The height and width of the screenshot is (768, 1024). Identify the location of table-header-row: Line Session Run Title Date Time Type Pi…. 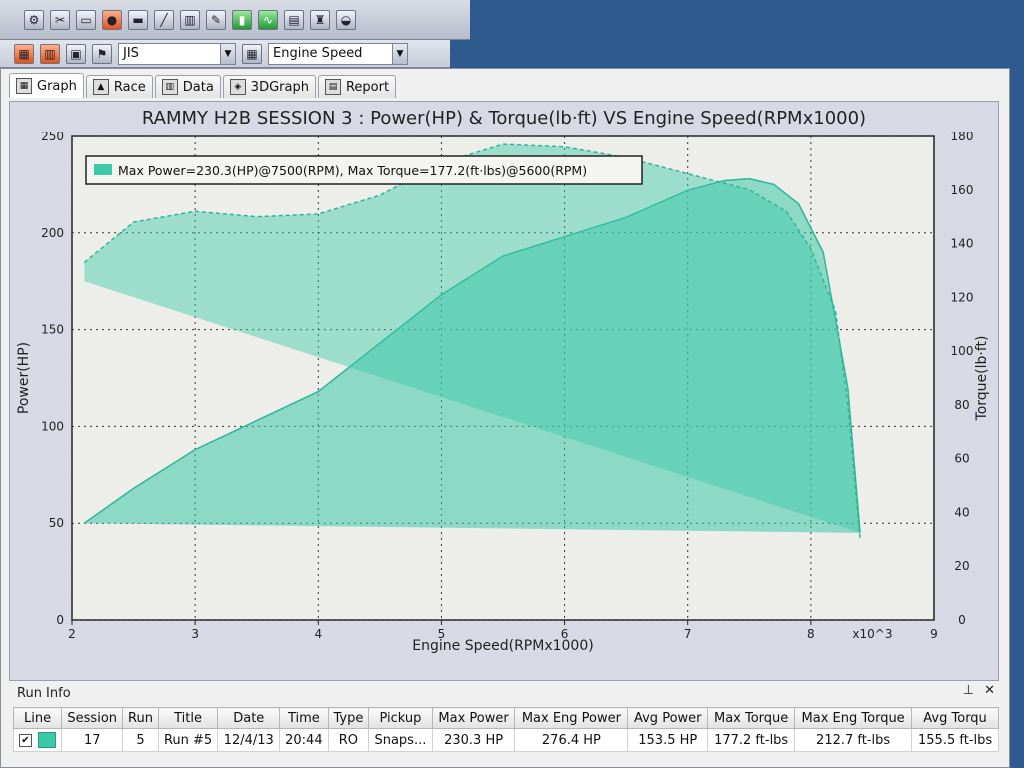
(505, 718).